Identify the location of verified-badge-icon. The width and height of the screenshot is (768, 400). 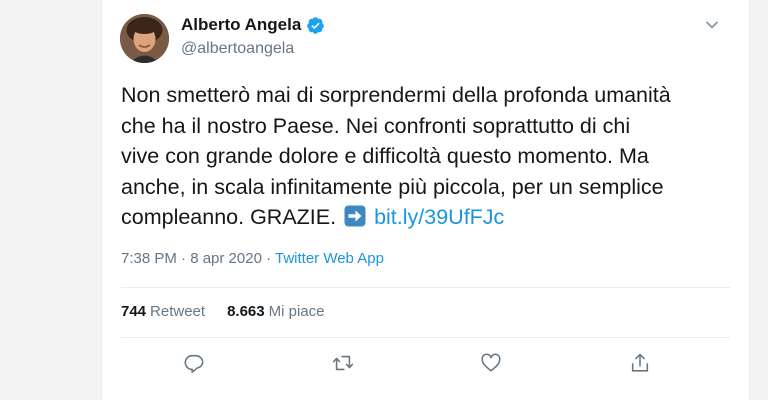
(316, 25).